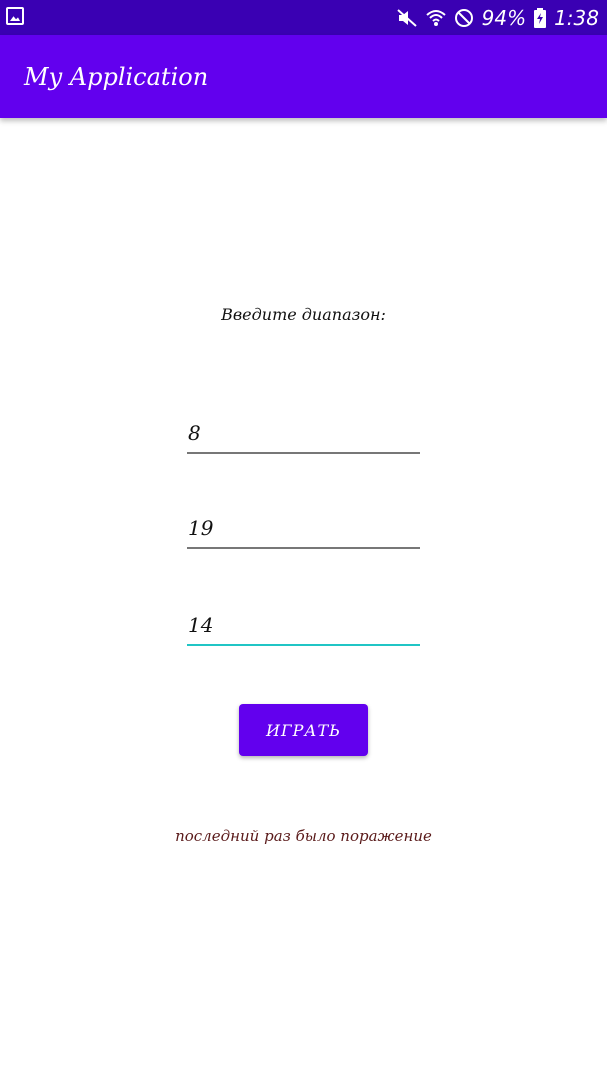 The height and width of the screenshot is (1080, 607). I want to click on range-min-input, so click(303, 433).